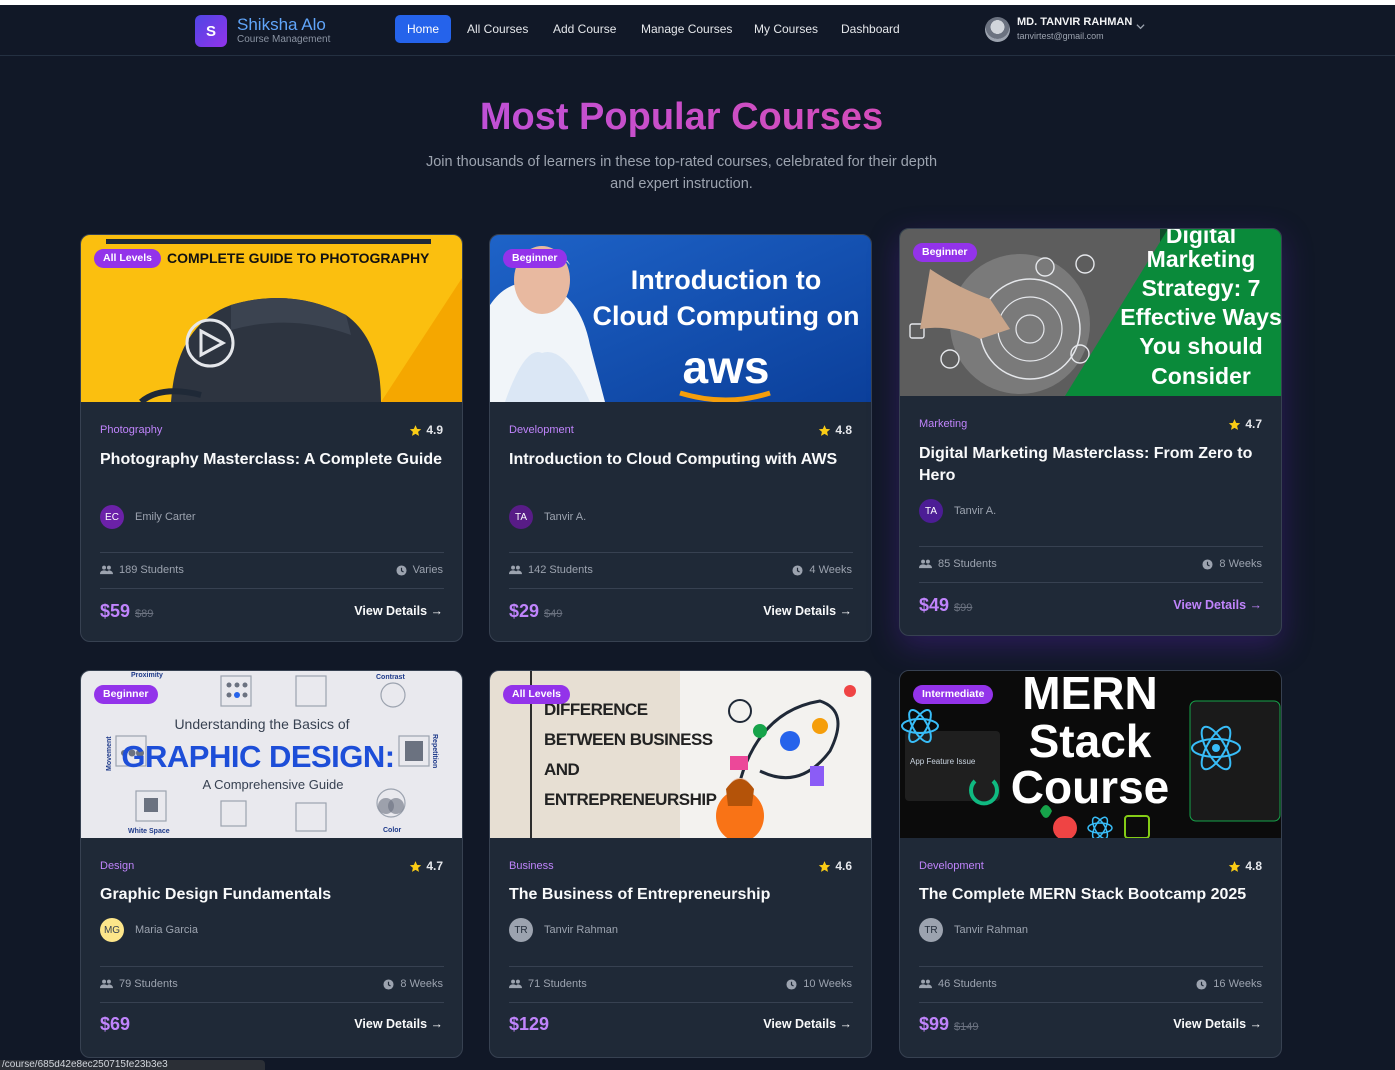 The image size is (1395, 1070). Describe the element at coordinates (975, 511) in the screenshot. I see `instructor-name: Tanvir A.` at that location.